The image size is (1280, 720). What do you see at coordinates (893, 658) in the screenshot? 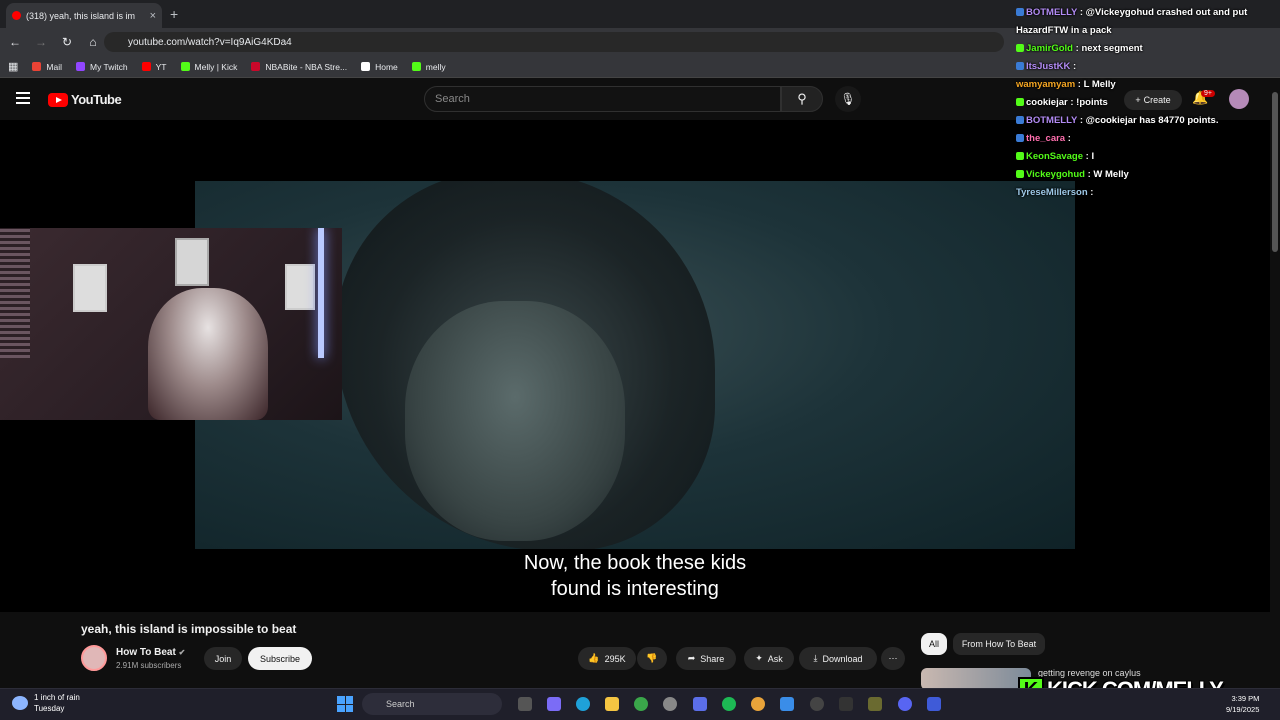
I see `more-actions-button: ⋯` at bounding box center [893, 658].